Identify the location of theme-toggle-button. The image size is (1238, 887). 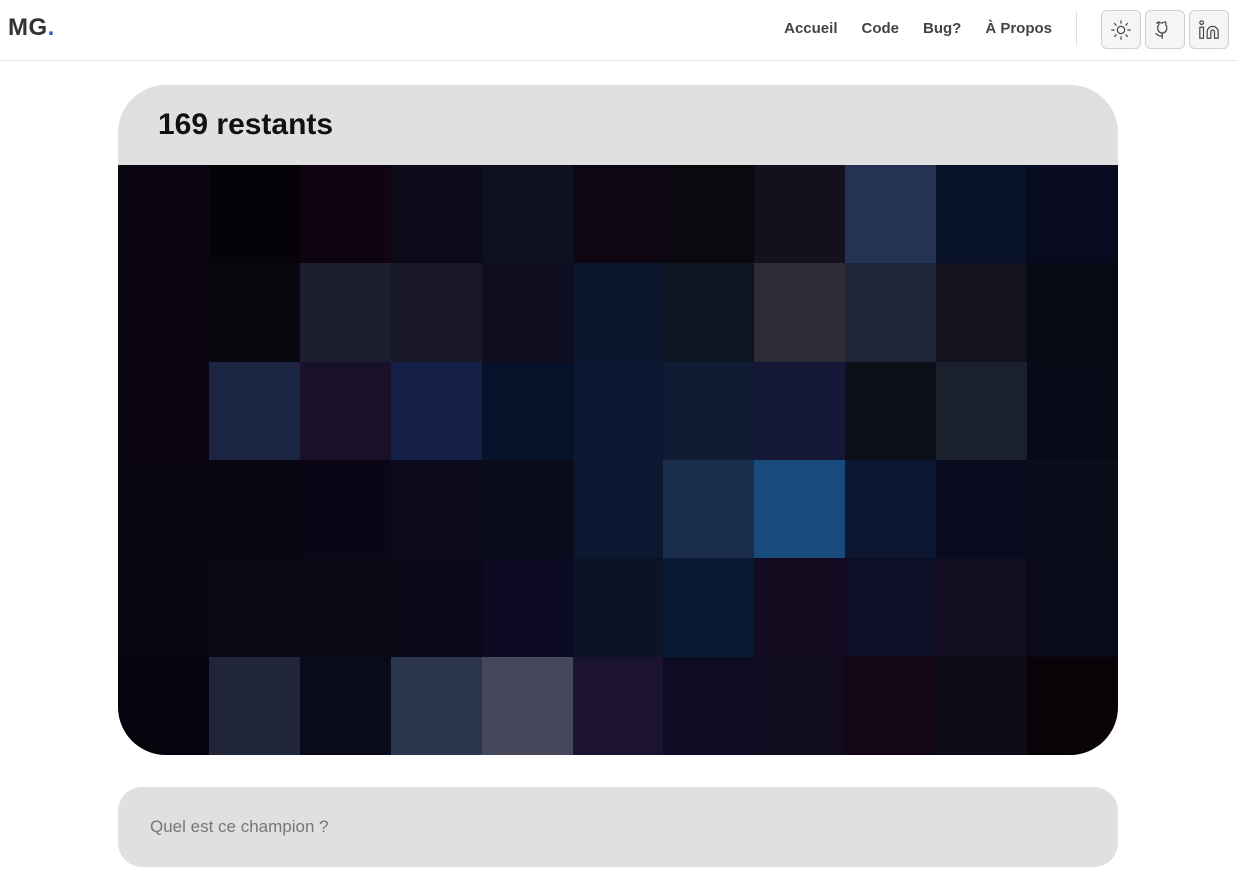
(1121, 29).